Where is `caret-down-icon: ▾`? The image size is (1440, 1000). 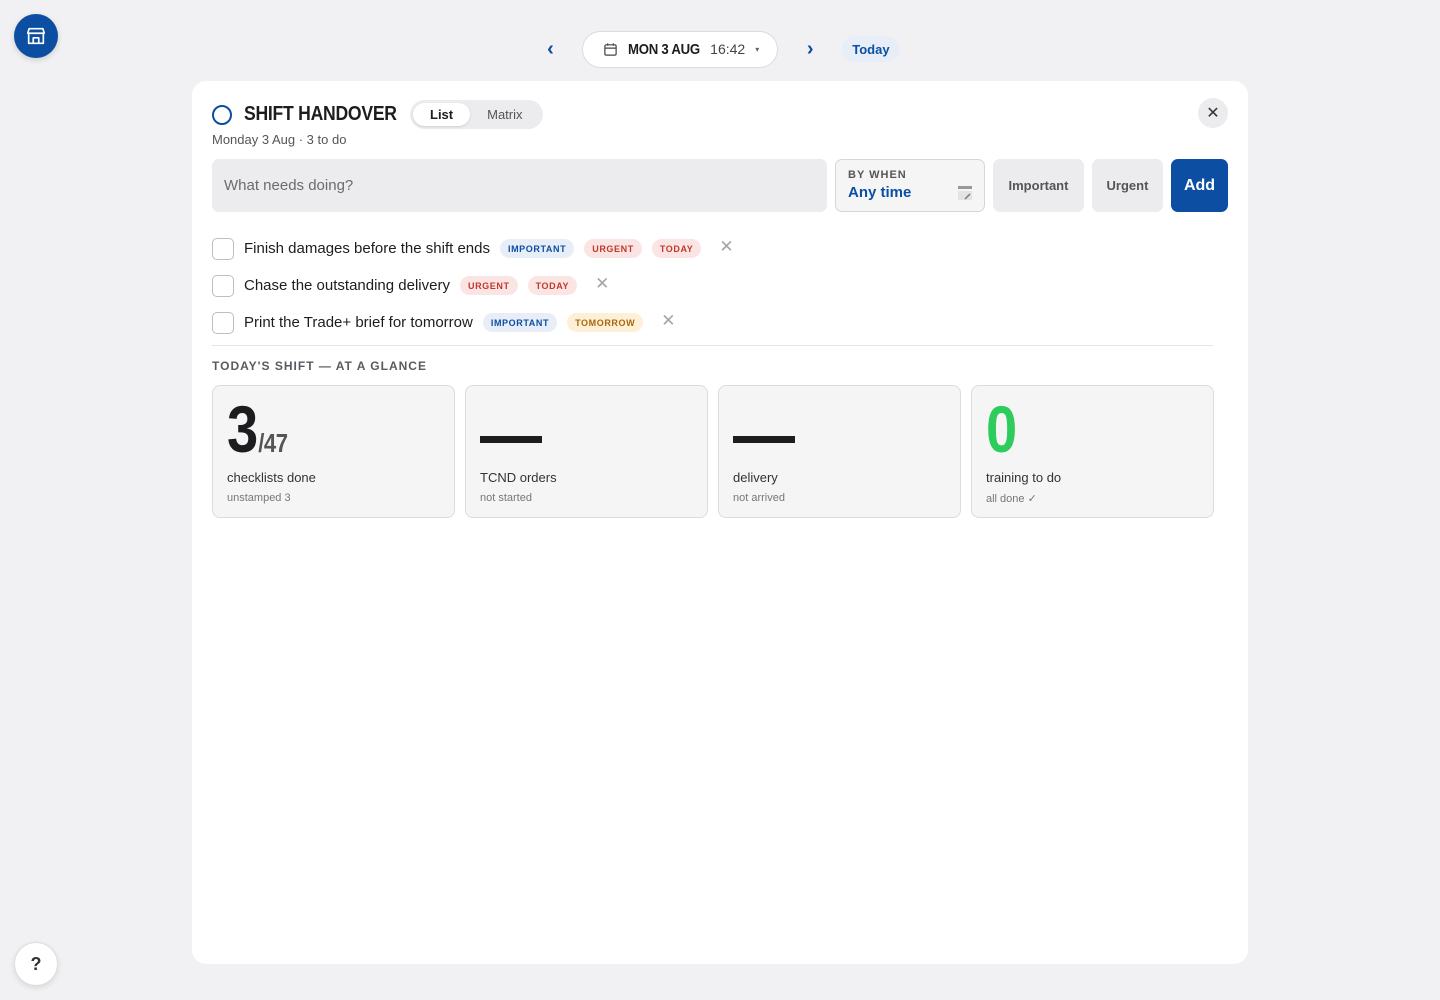
caret-down-icon: ▾ is located at coordinates (757, 49).